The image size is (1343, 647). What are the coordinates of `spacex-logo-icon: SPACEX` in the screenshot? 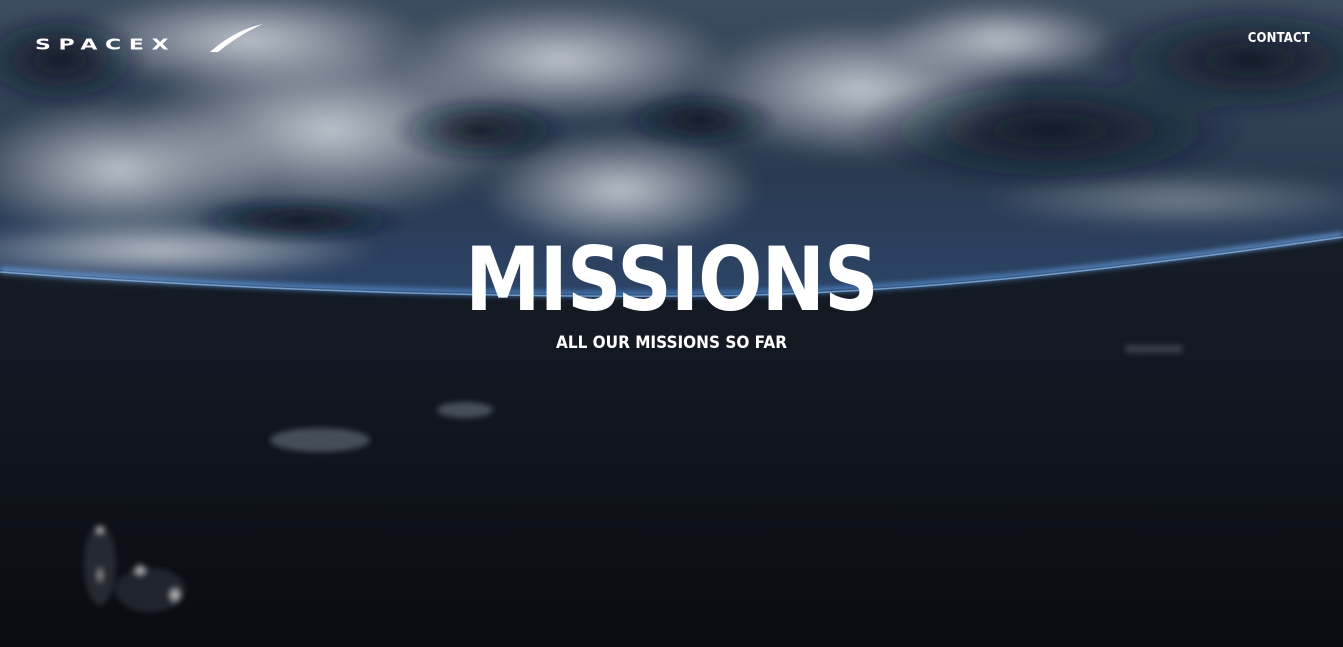 It's located at (150, 39).